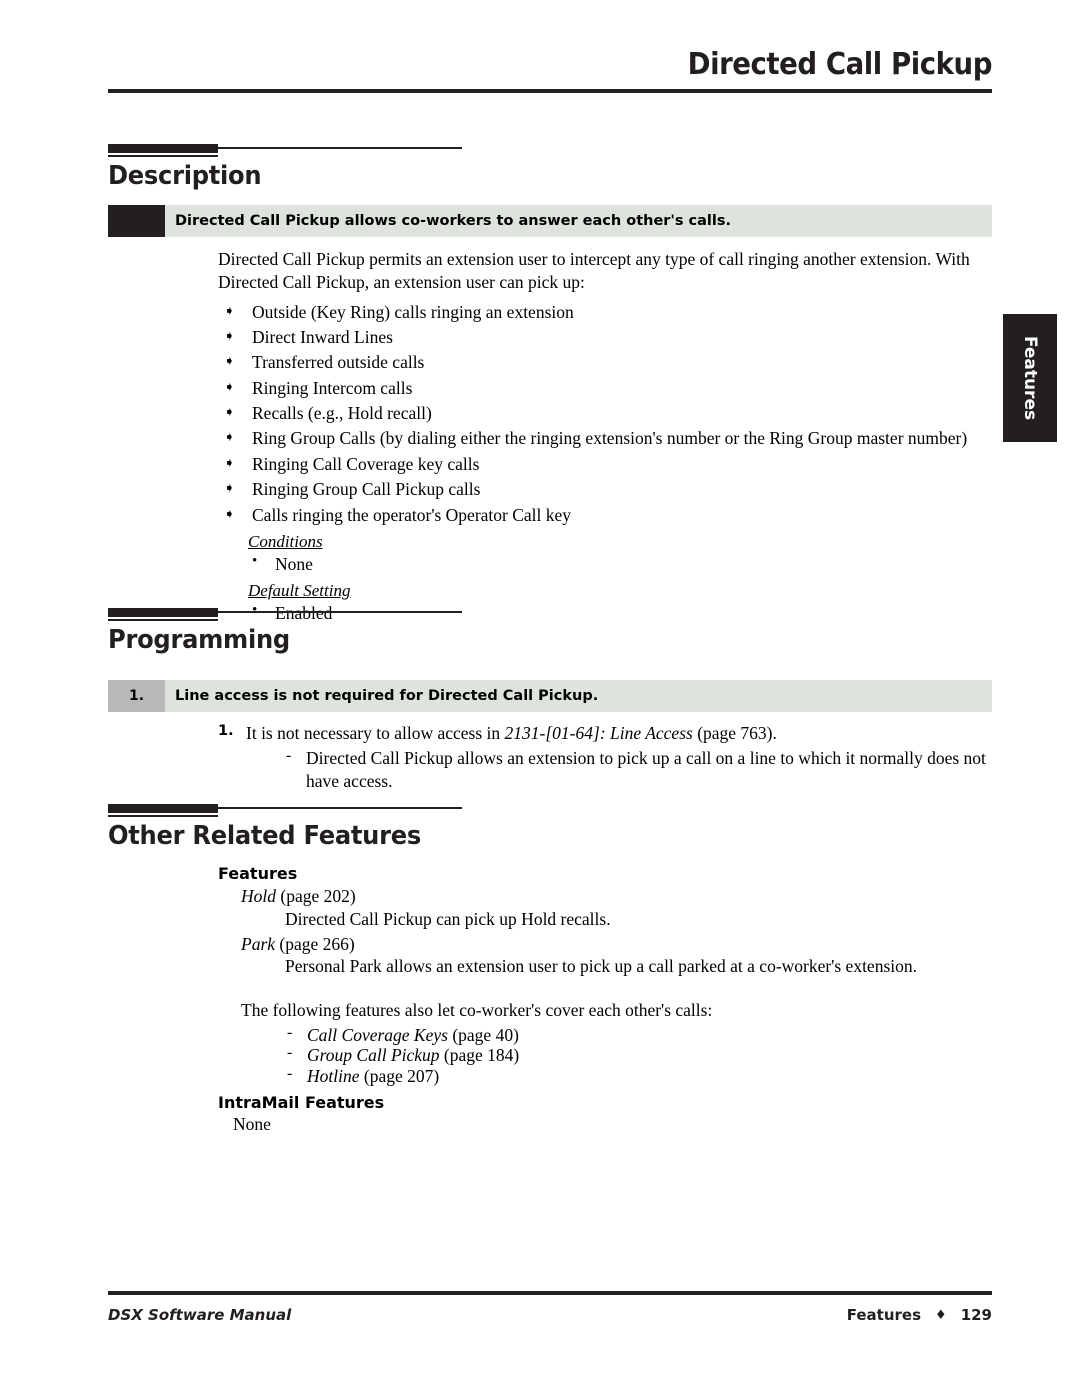 This screenshot has height=1397, width=1080. I want to click on list-item-label: Transferred outside calls, so click(338, 362).